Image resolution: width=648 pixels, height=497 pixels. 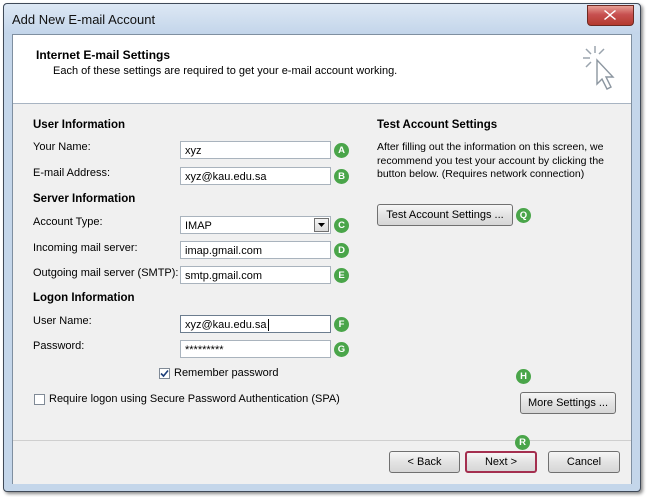 What do you see at coordinates (501, 462) in the screenshot?
I see `next-button: Next >` at bounding box center [501, 462].